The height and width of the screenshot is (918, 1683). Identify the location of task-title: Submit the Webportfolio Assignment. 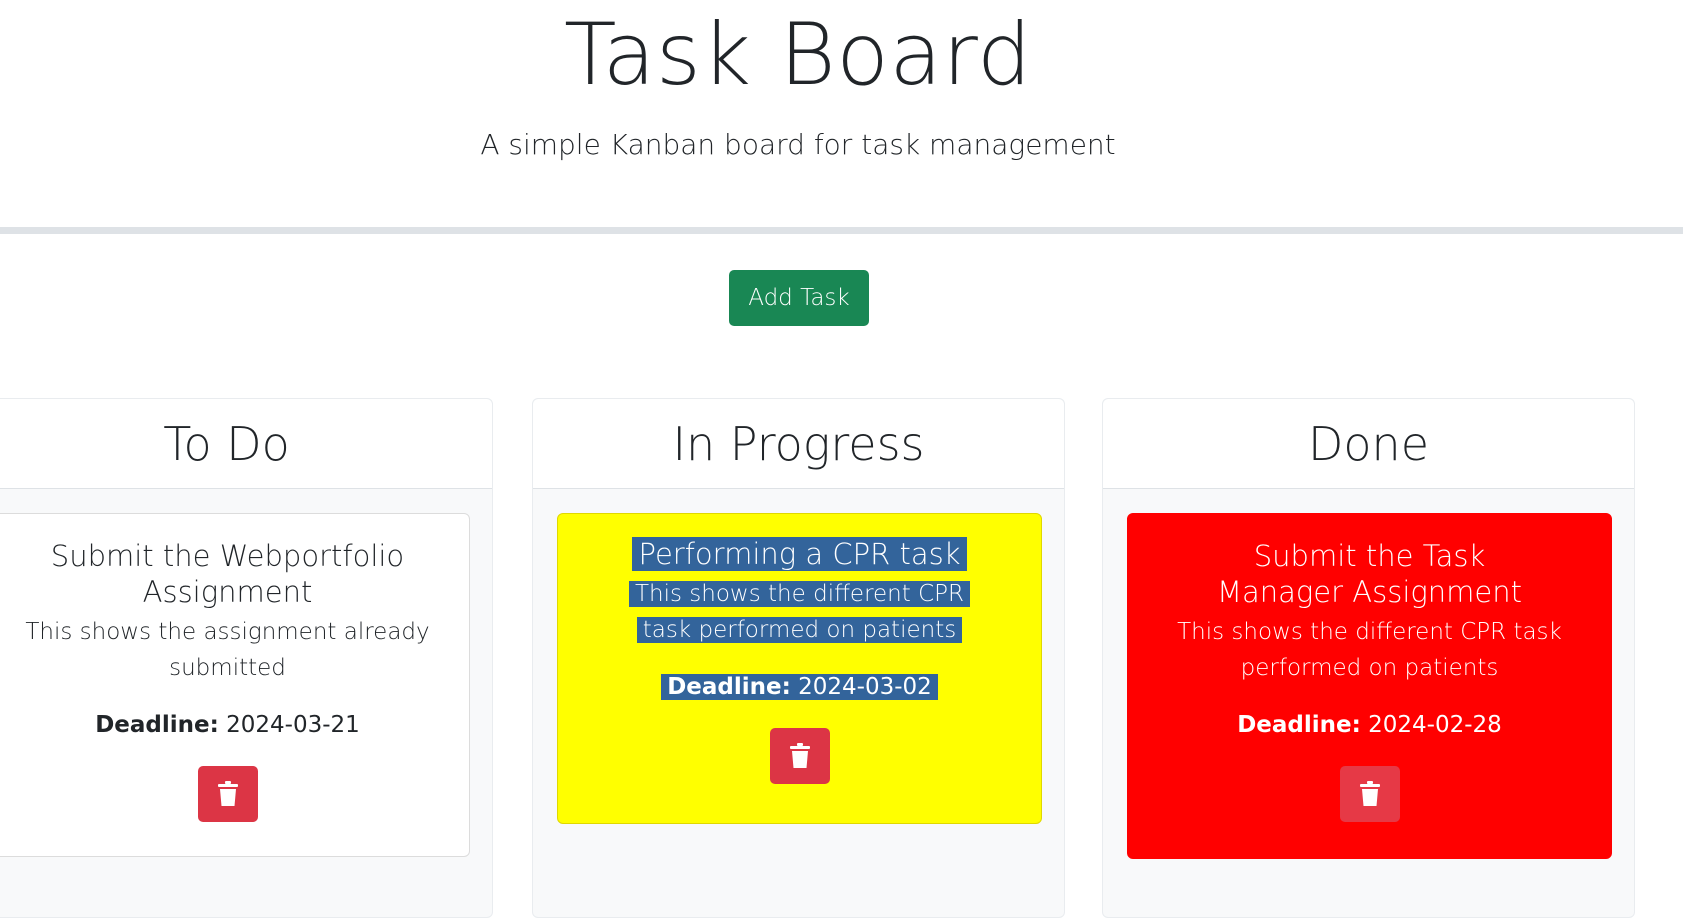
(227, 574).